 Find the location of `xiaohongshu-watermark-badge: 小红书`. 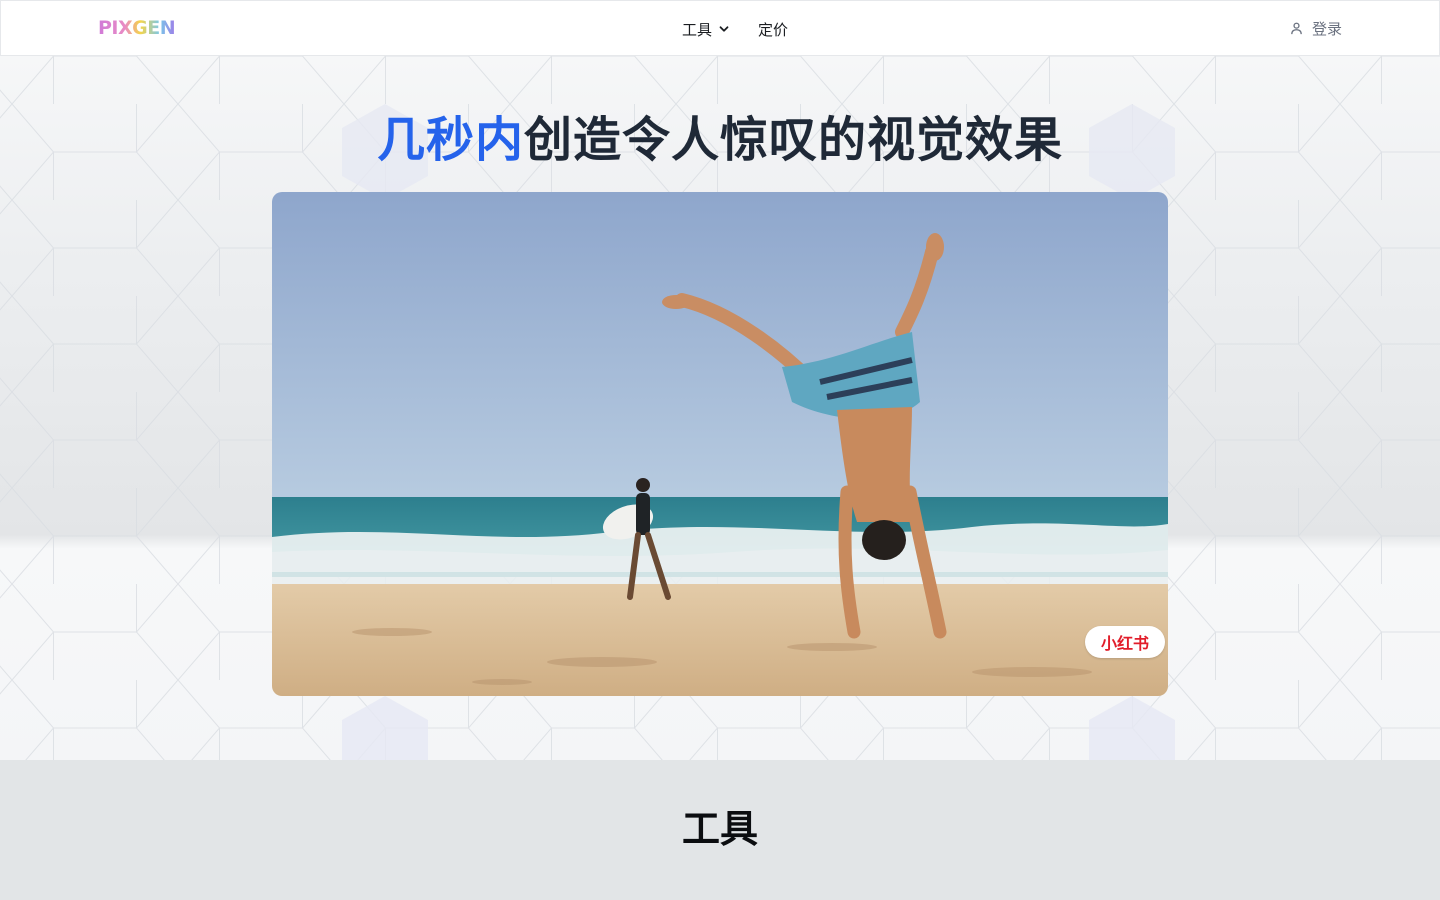

xiaohongshu-watermark-badge: 小红书 is located at coordinates (1124, 642).